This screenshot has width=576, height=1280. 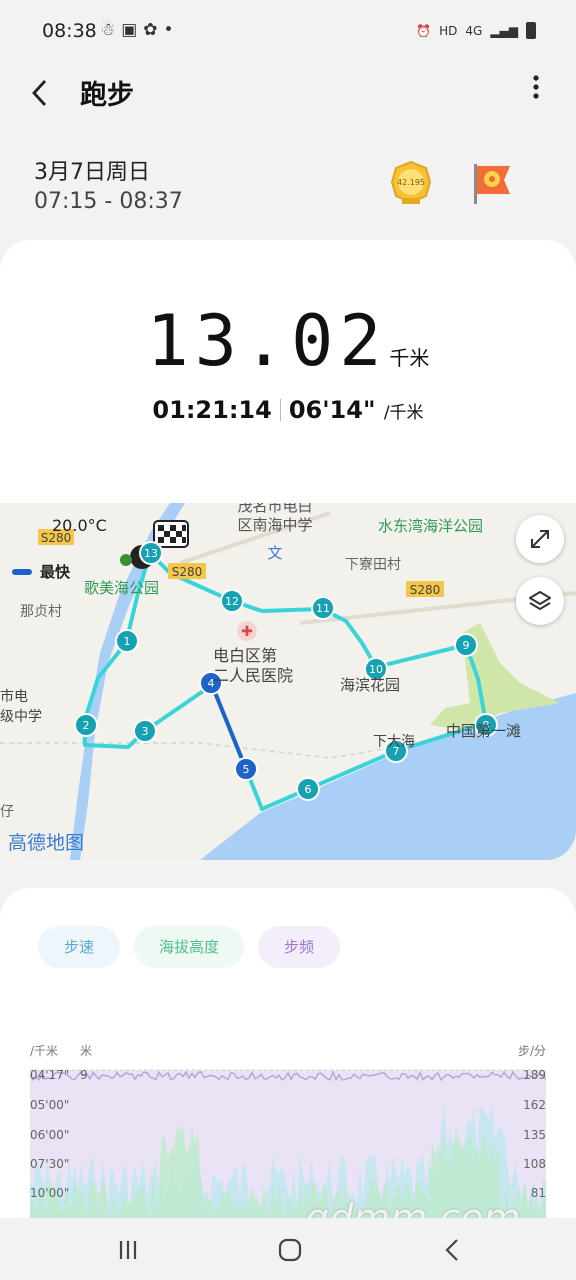 What do you see at coordinates (79, 525) in the screenshot?
I see `map-temperature: 20.0°C` at bounding box center [79, 525].